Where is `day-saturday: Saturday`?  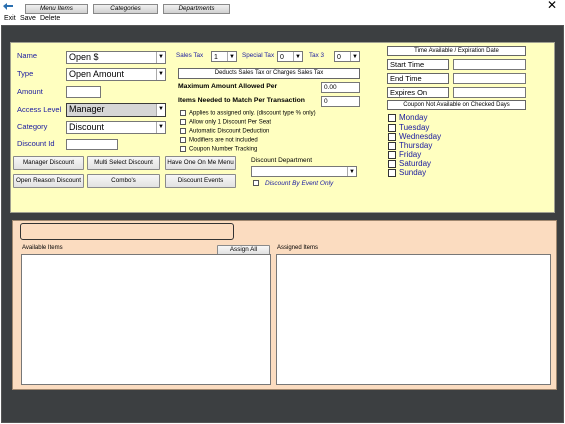 day-saturday: Saturday is located at coordinates (409, 163).